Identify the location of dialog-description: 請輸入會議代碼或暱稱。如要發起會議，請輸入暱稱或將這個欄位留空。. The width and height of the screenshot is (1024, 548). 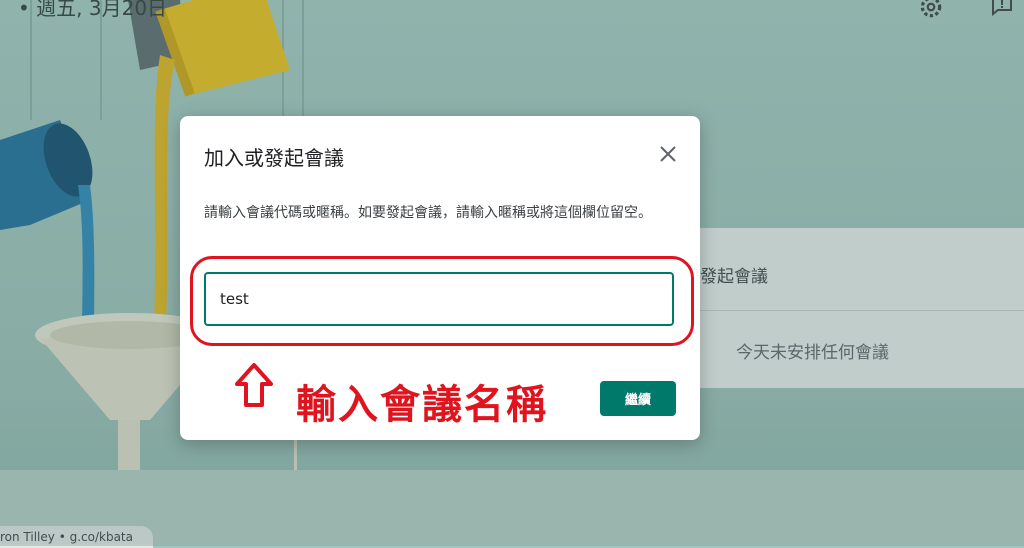
(428, 213).